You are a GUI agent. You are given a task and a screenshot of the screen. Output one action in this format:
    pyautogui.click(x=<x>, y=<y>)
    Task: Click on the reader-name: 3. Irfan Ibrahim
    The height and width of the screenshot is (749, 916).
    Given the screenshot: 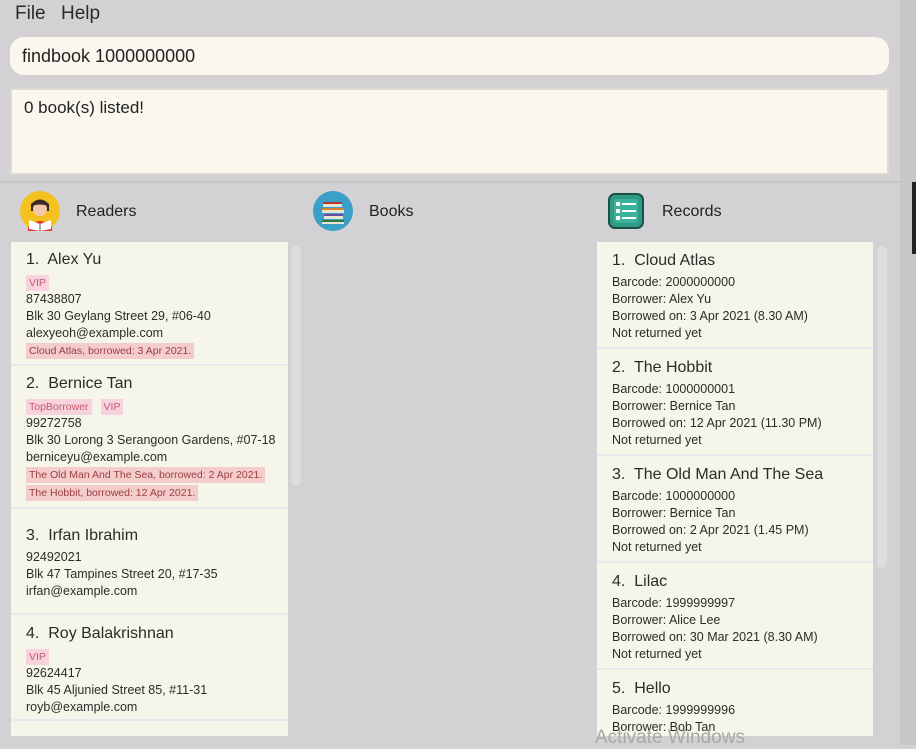 What is the action you would take?
    pyautogui.click(x=82, y=535)
    